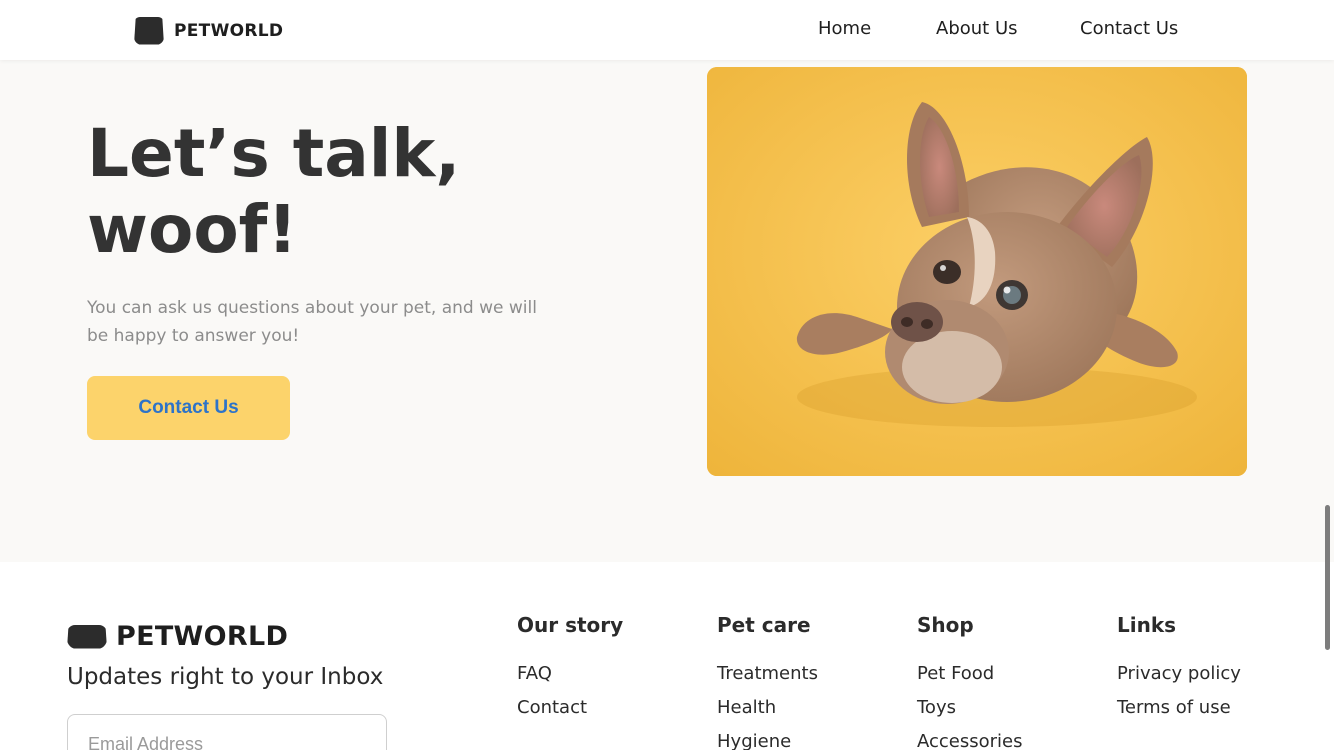 Image resolution: width=1334 pixels, height=750 pixels. I want to click on footer-link-accessories: Accessories, so click(970, 737).